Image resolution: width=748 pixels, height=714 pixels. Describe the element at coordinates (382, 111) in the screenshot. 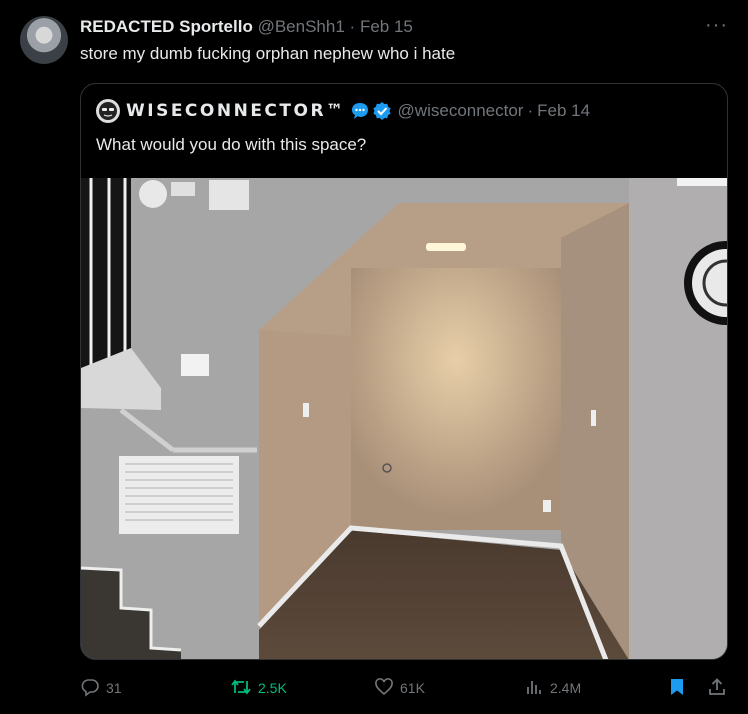

I see `verified-badge-icon` at that location.